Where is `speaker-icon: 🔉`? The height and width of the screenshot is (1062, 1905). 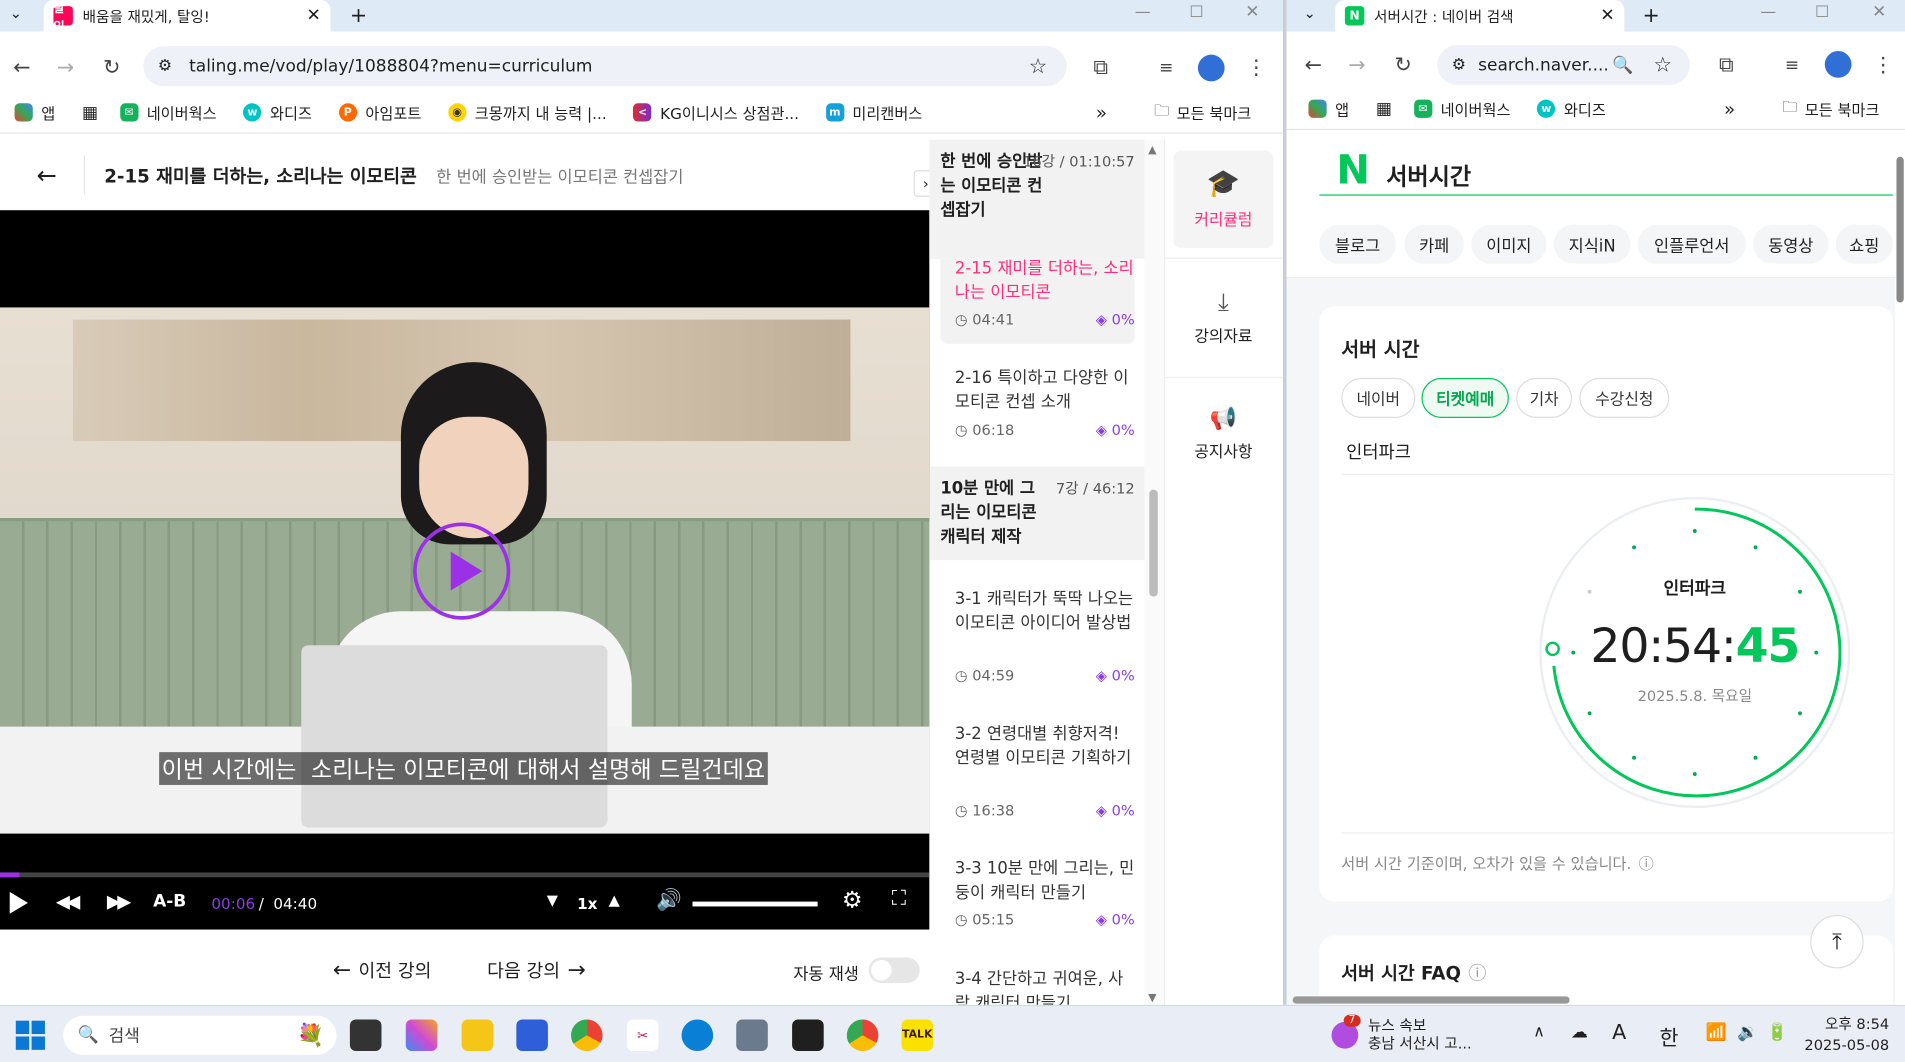
speaker-icon: 🔉 is located at coordinates (1747, 1032).